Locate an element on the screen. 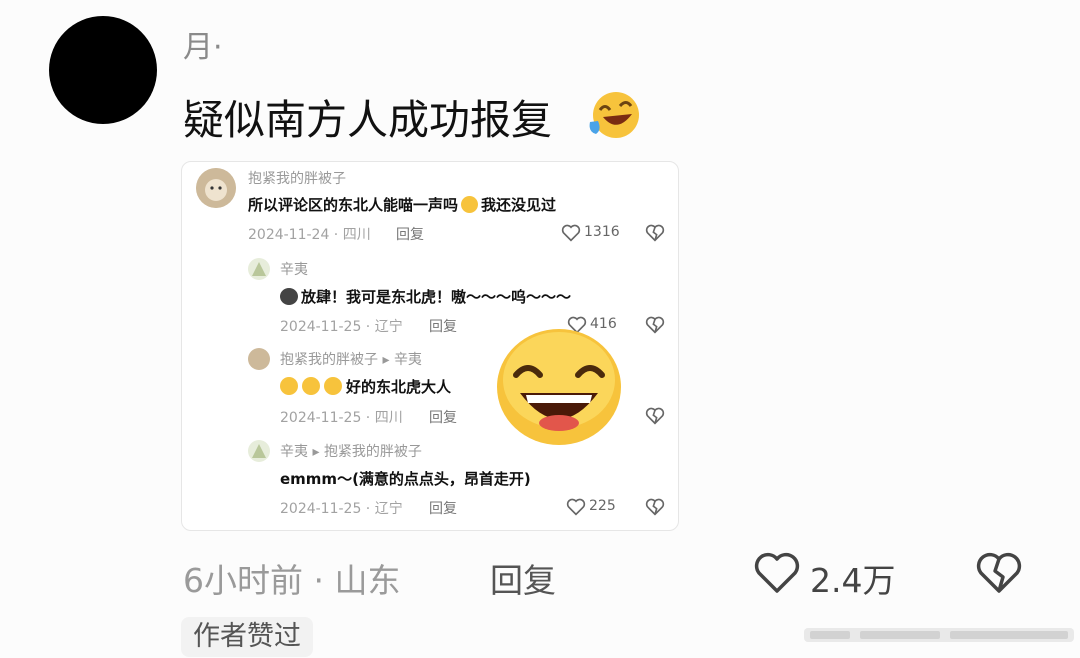  tiger-emoji-icon is located at coordinates (289, 296).